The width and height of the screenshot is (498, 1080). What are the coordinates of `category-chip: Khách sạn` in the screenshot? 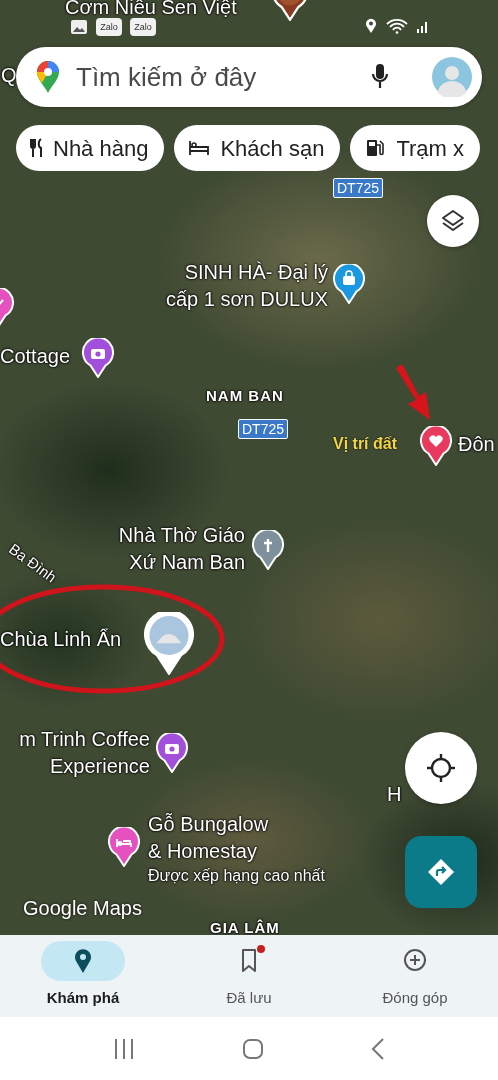 It's located at (257, 148).